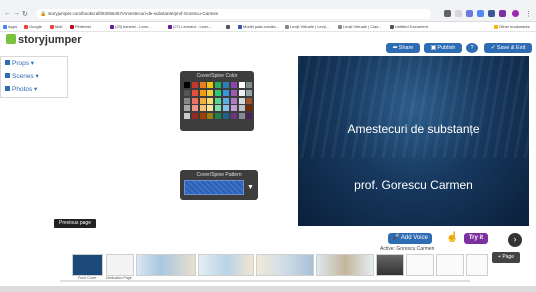  Describe the element at coordinates (528, 14) in the screenshot. I see `menu-icon: ⋮` at that location.